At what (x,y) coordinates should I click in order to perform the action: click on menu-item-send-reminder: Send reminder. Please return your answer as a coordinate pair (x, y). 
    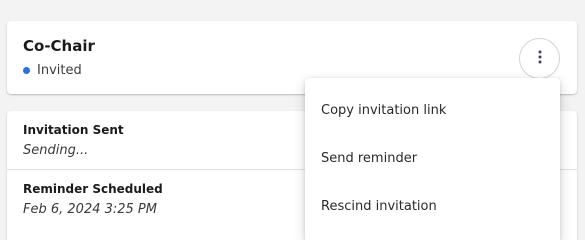
    Looking at the image, I should click on (432, 158).